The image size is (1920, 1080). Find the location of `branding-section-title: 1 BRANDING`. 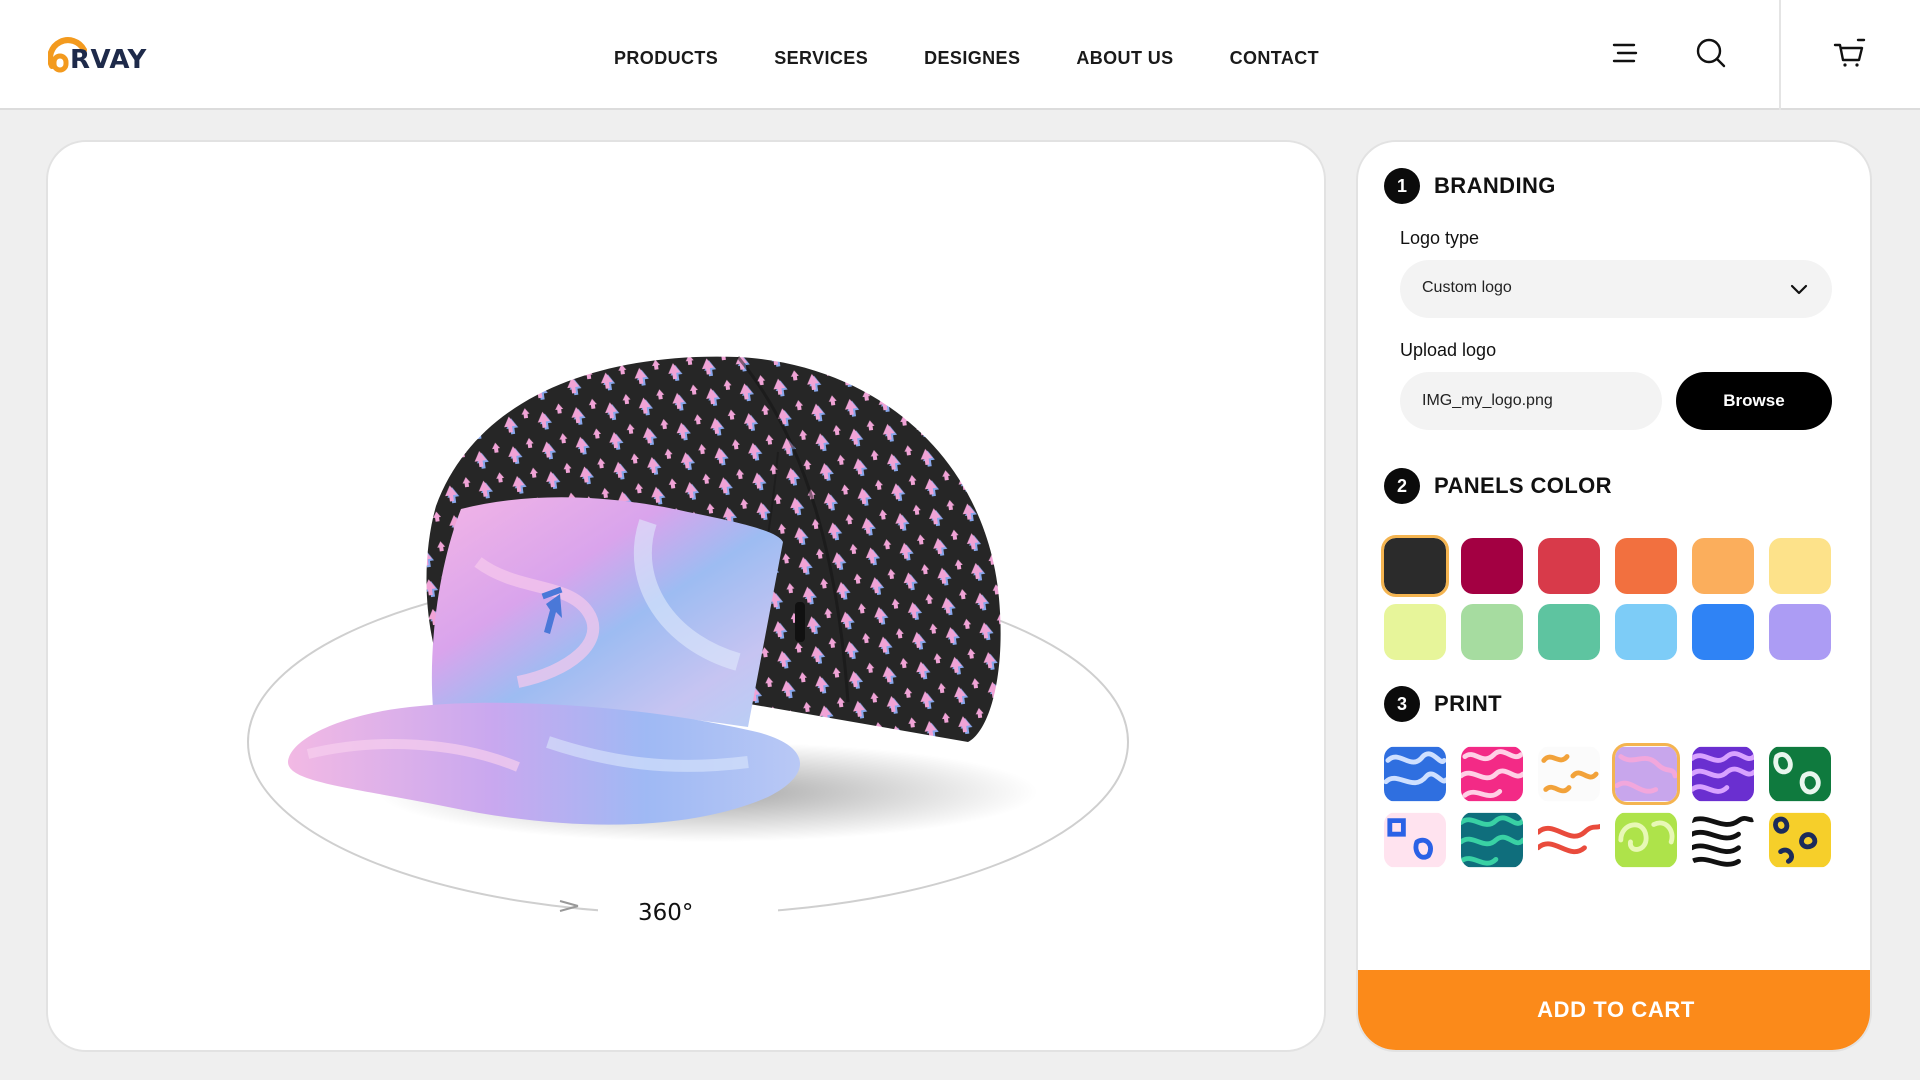

branding-section-title: 1 BRANDING is located at coordinates (1470, 186).